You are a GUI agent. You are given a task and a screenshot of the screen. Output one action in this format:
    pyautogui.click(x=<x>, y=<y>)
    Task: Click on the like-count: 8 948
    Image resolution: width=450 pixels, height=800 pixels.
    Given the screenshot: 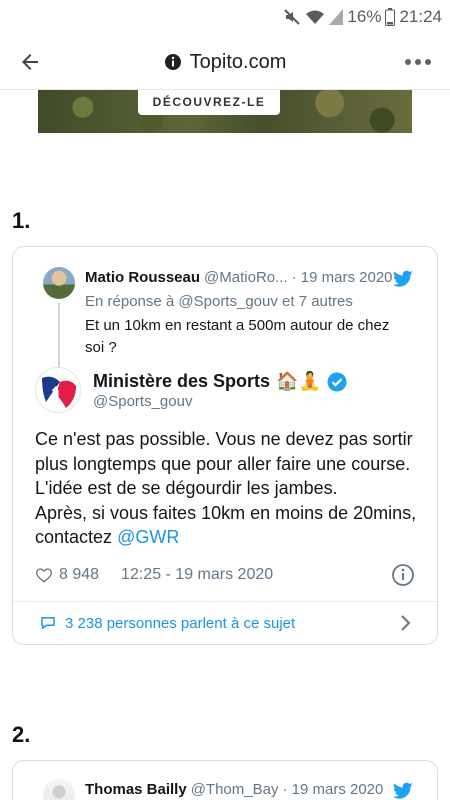 What is the action you would take?
    pyautogui.click(x=79, y=575)
    